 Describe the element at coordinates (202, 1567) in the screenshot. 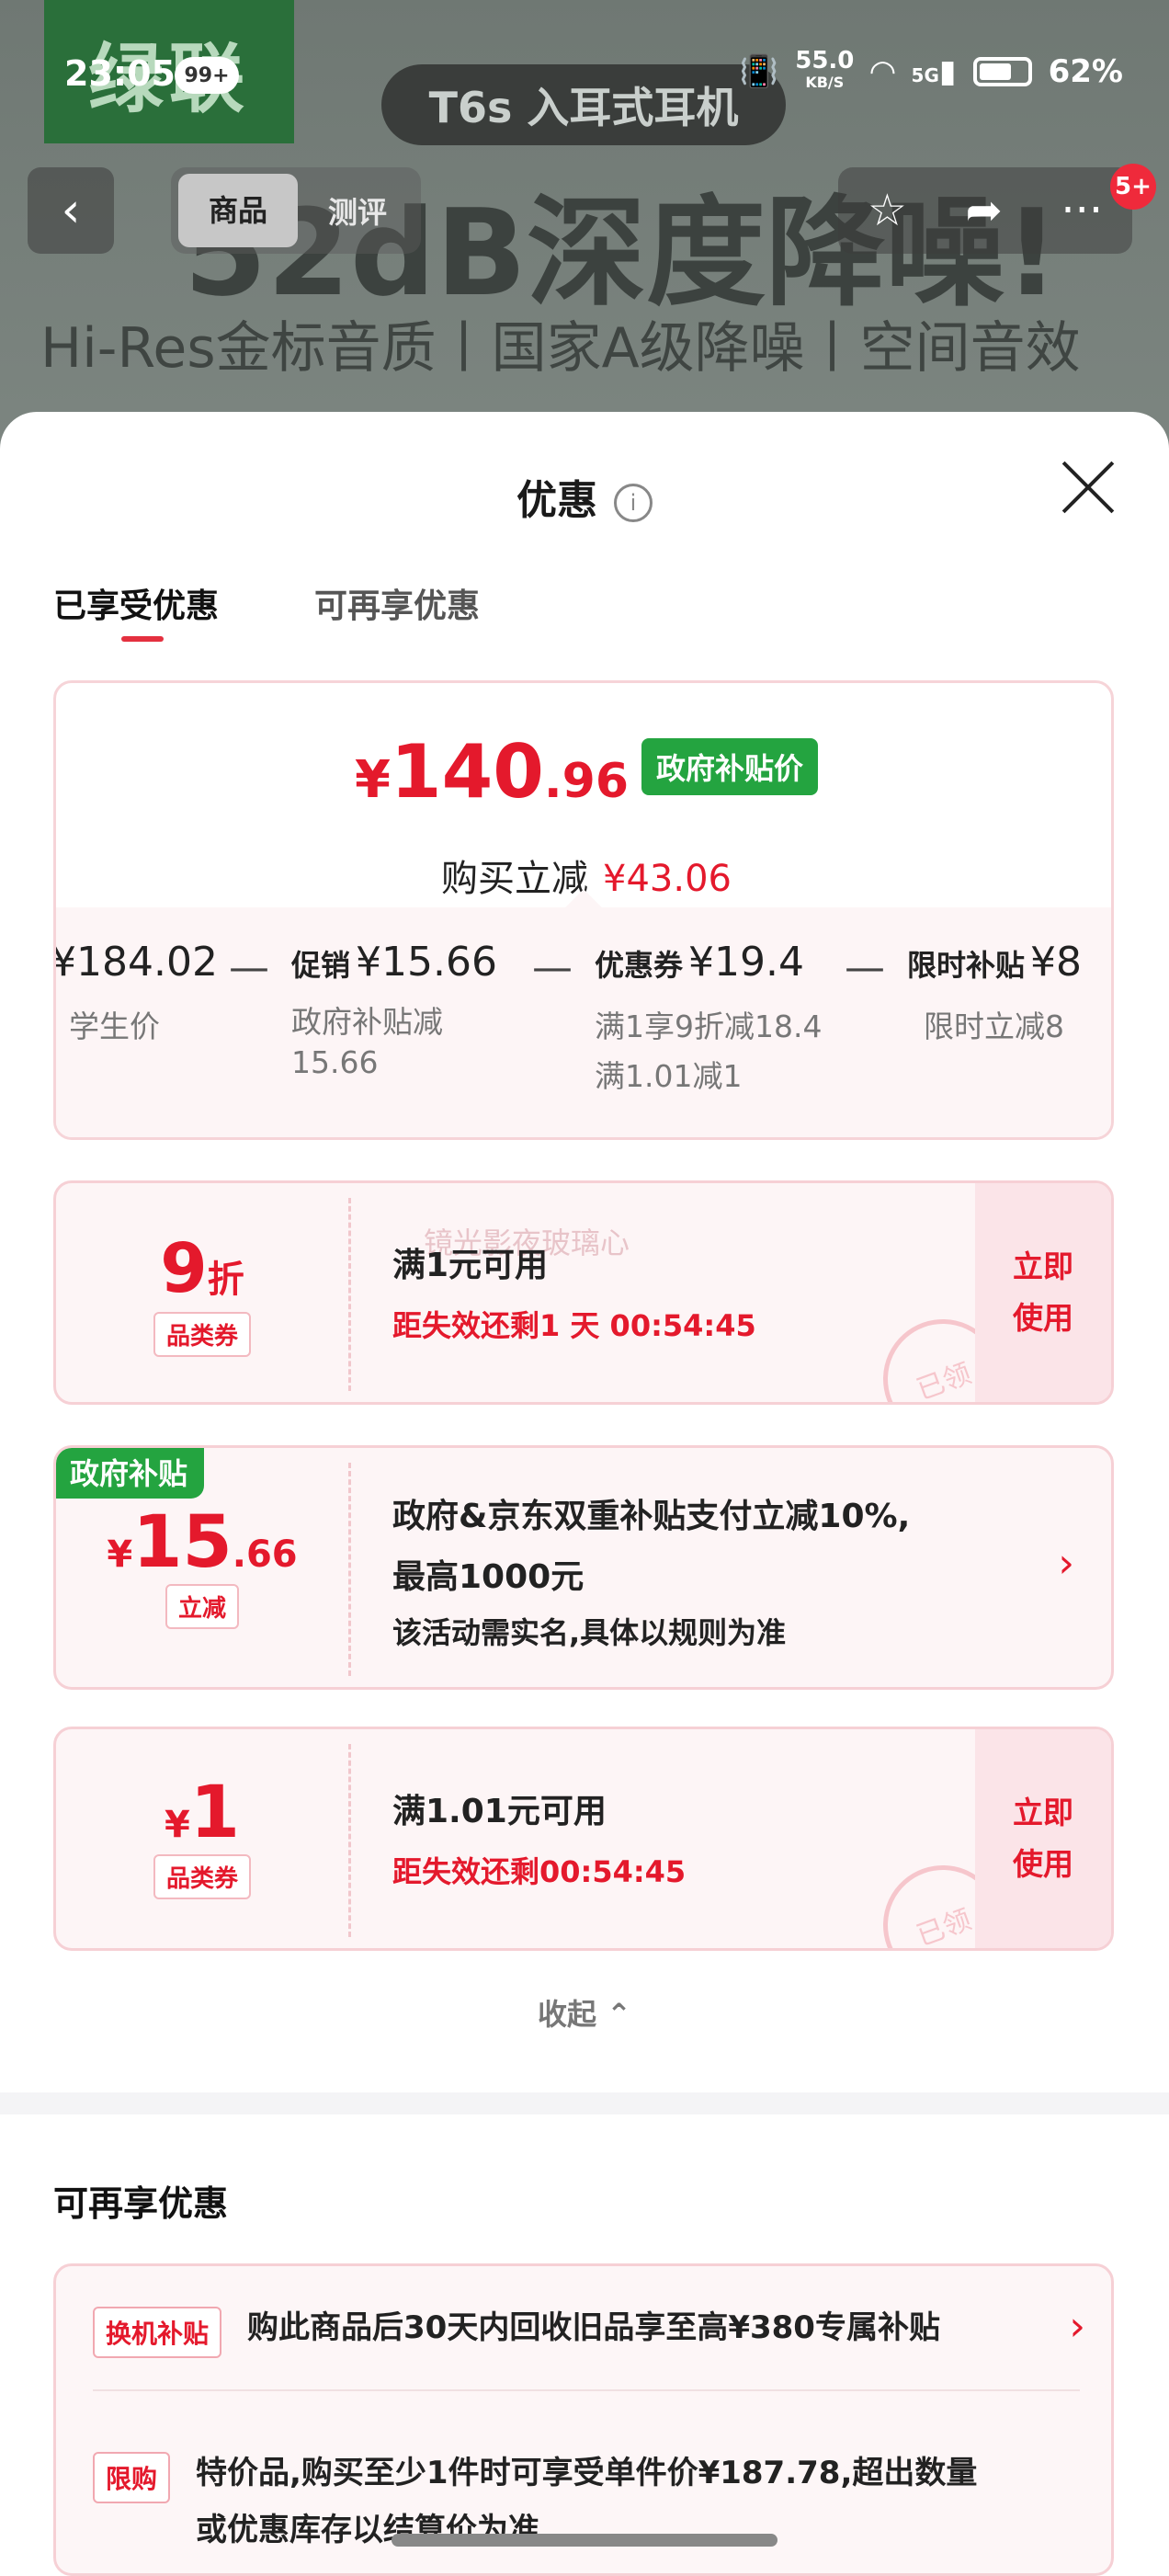

I see `subsidy-value: ¥15.66 立减` at that location.